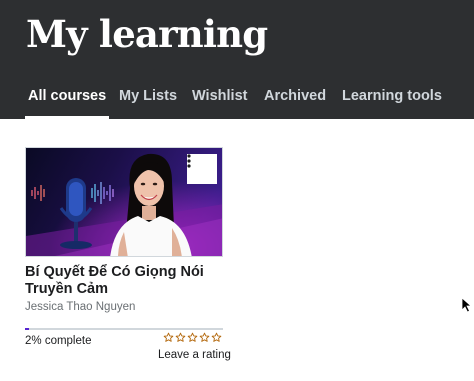 The image size is (474, 381). I want to click on course-progress-label: 2% complete, so click(58, 341).